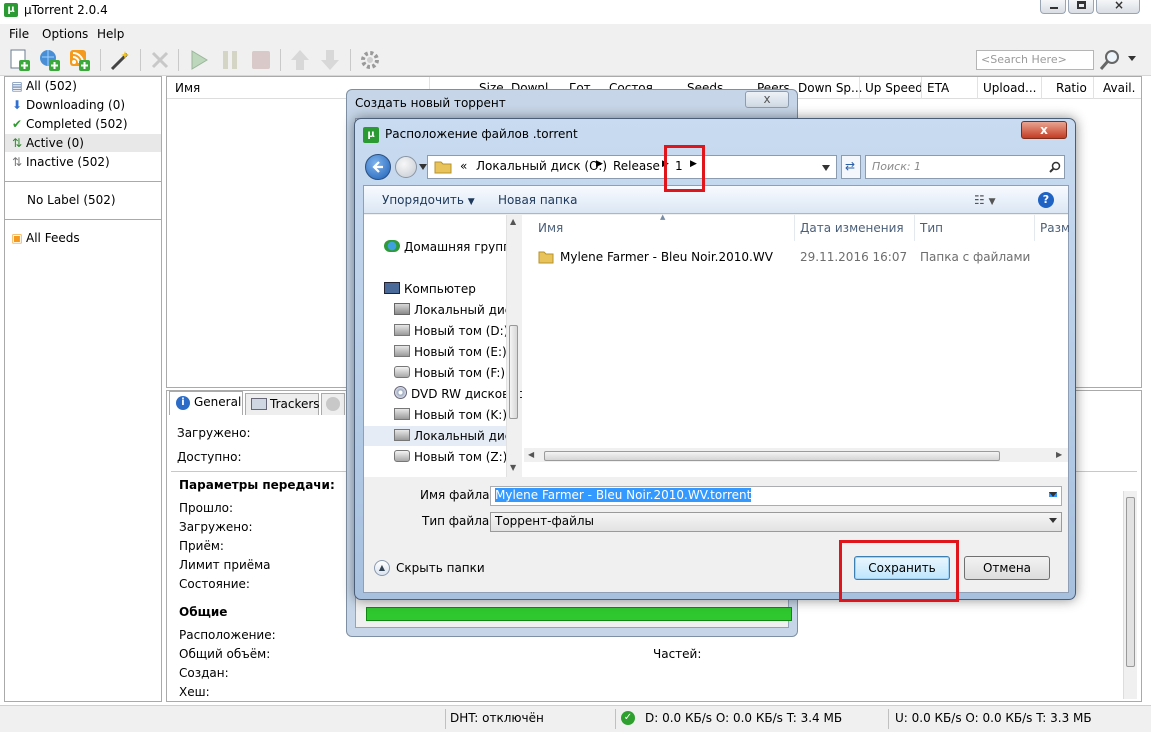 This screenshot has height=732, width=1151. Describe the element at coordinates (1132, 59) in the screenshot. I see `search-dropdown-chevron-icon` at that location.